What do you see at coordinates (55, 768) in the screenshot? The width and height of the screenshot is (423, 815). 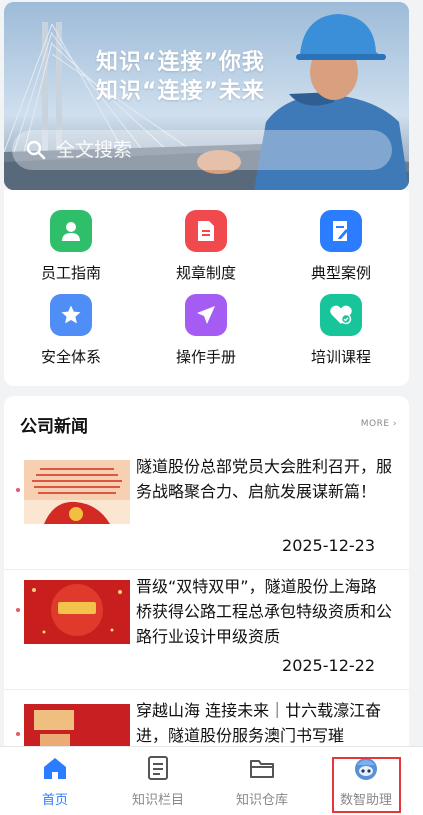 I see `home-icon` at bounding box center [55, 768].